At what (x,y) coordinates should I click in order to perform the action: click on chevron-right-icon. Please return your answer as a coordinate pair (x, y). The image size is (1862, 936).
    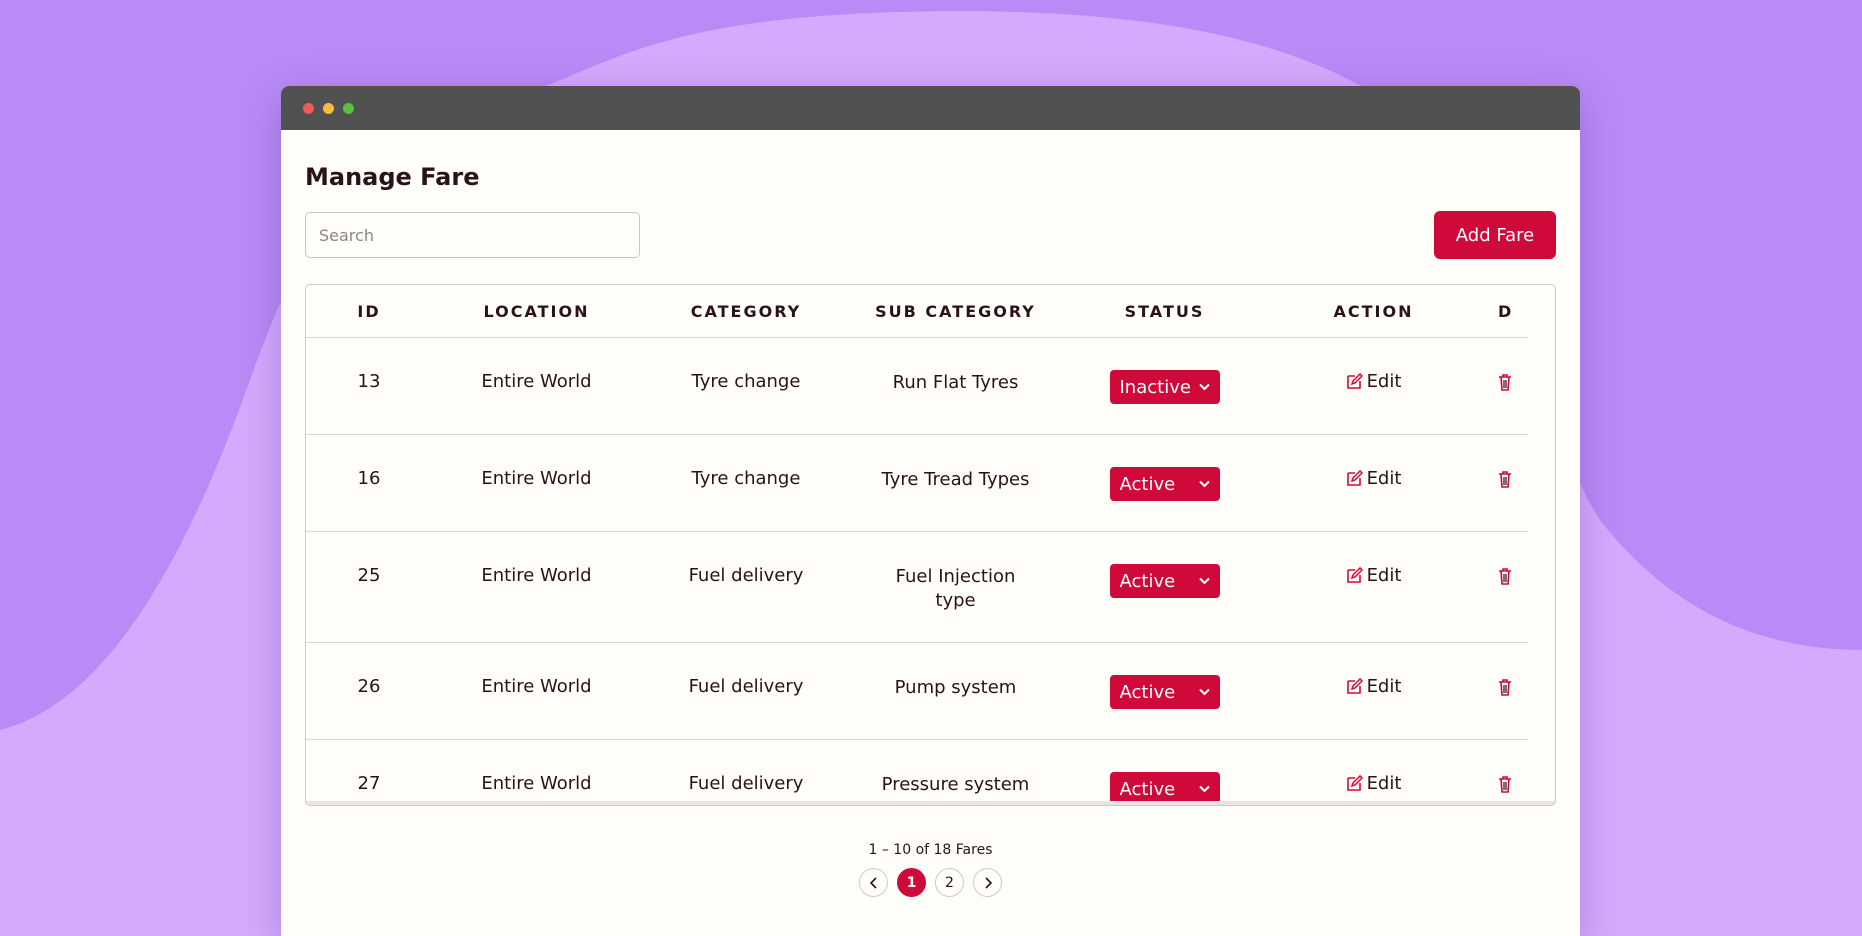
    Looking at the image, I should click on (988, 882).